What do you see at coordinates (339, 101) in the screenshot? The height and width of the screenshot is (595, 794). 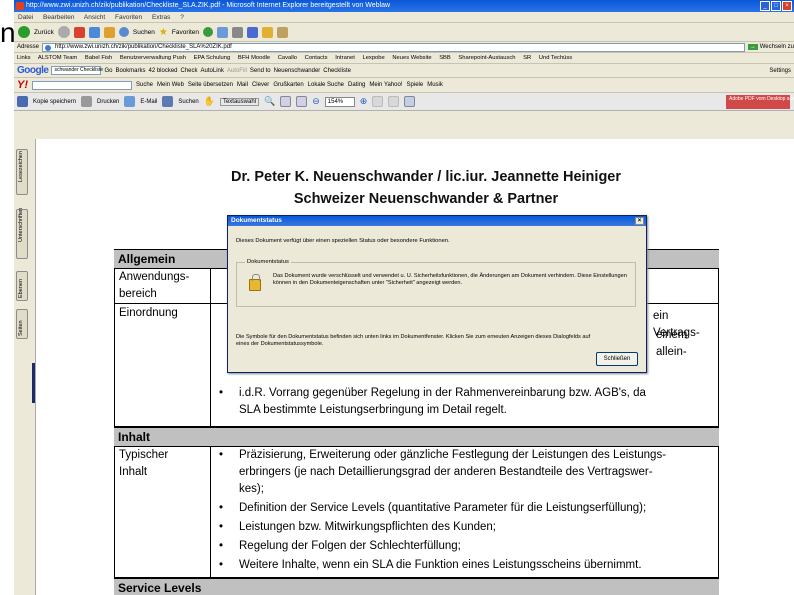 I see `zoom-input: 154%` at bounding box center [339, 101].